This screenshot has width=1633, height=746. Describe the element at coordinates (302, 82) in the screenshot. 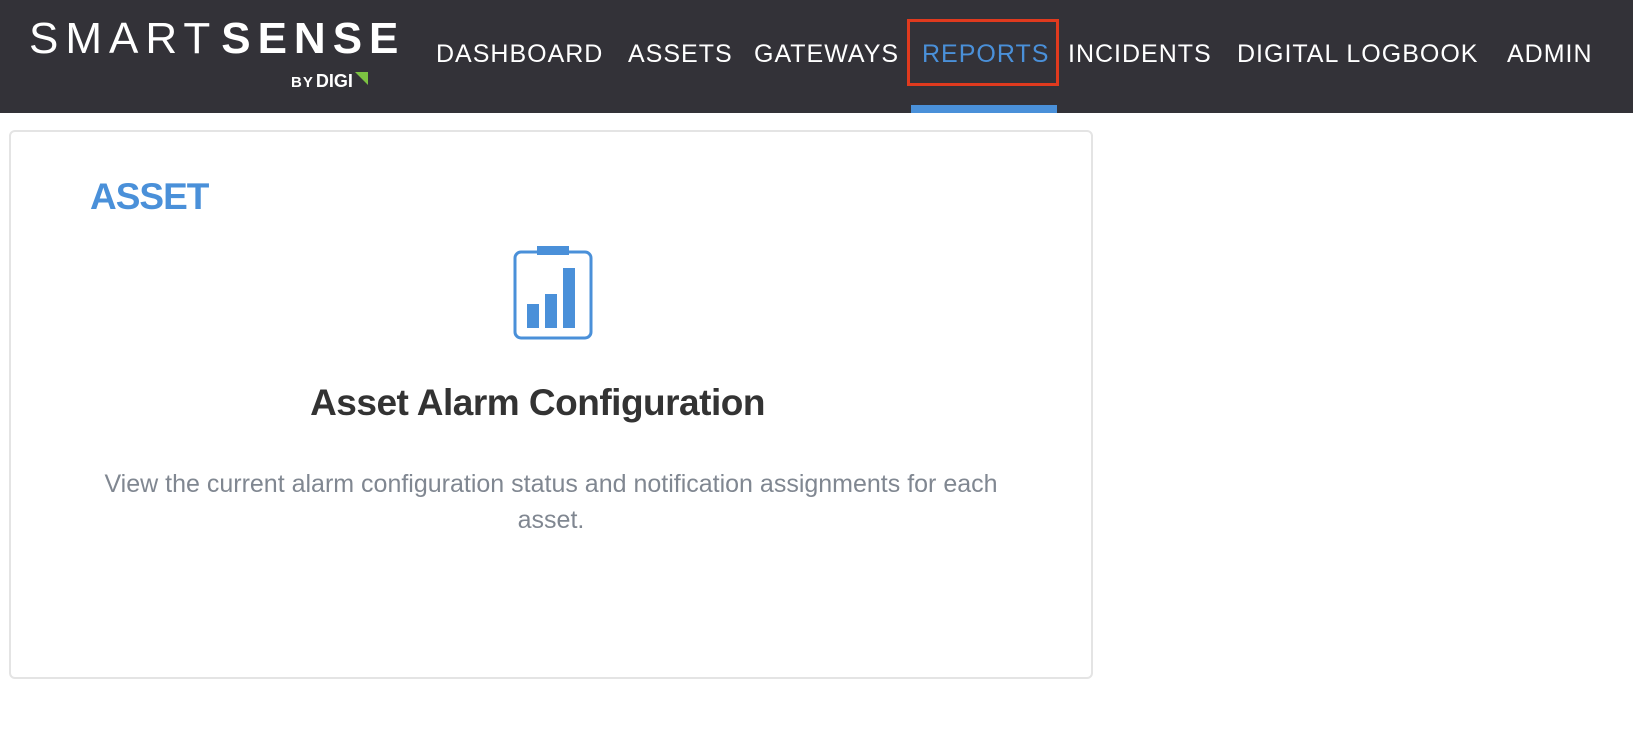

I see `logo-by-text: BY` at that location.